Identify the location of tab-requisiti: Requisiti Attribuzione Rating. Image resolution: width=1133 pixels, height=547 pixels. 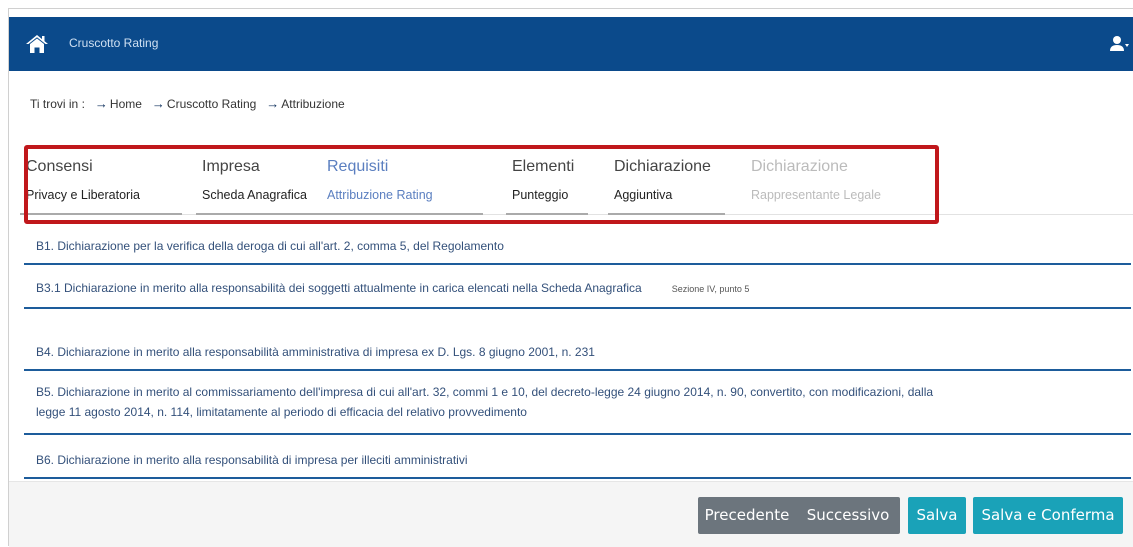
(402, 179).